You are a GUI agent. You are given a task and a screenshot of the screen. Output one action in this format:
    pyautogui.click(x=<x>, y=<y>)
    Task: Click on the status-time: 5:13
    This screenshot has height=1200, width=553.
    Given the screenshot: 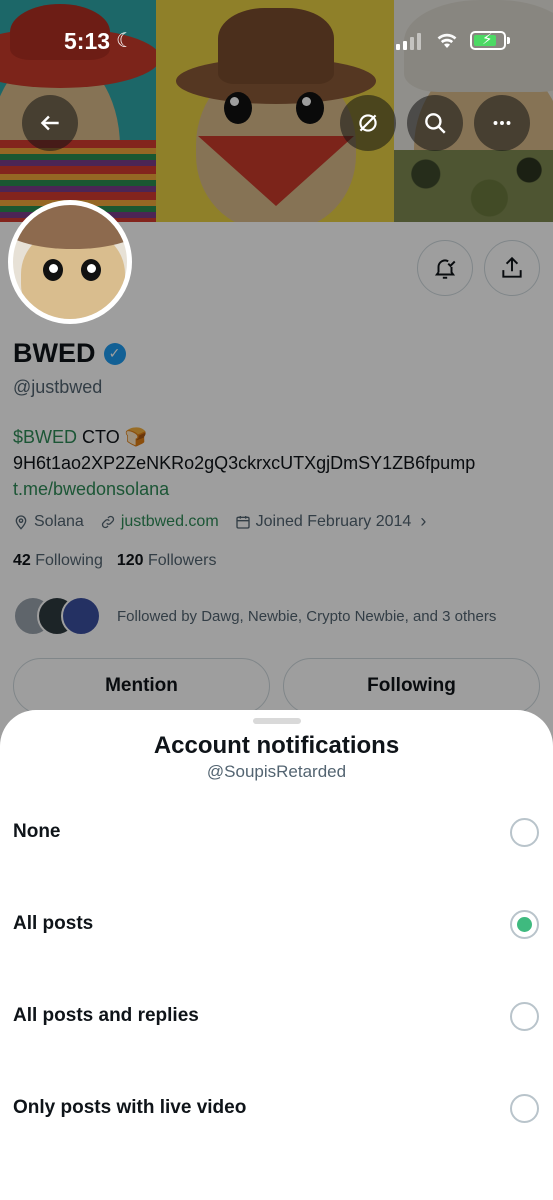 What is the action you would take?
    pyautogui.click(x=87, y=41)
    